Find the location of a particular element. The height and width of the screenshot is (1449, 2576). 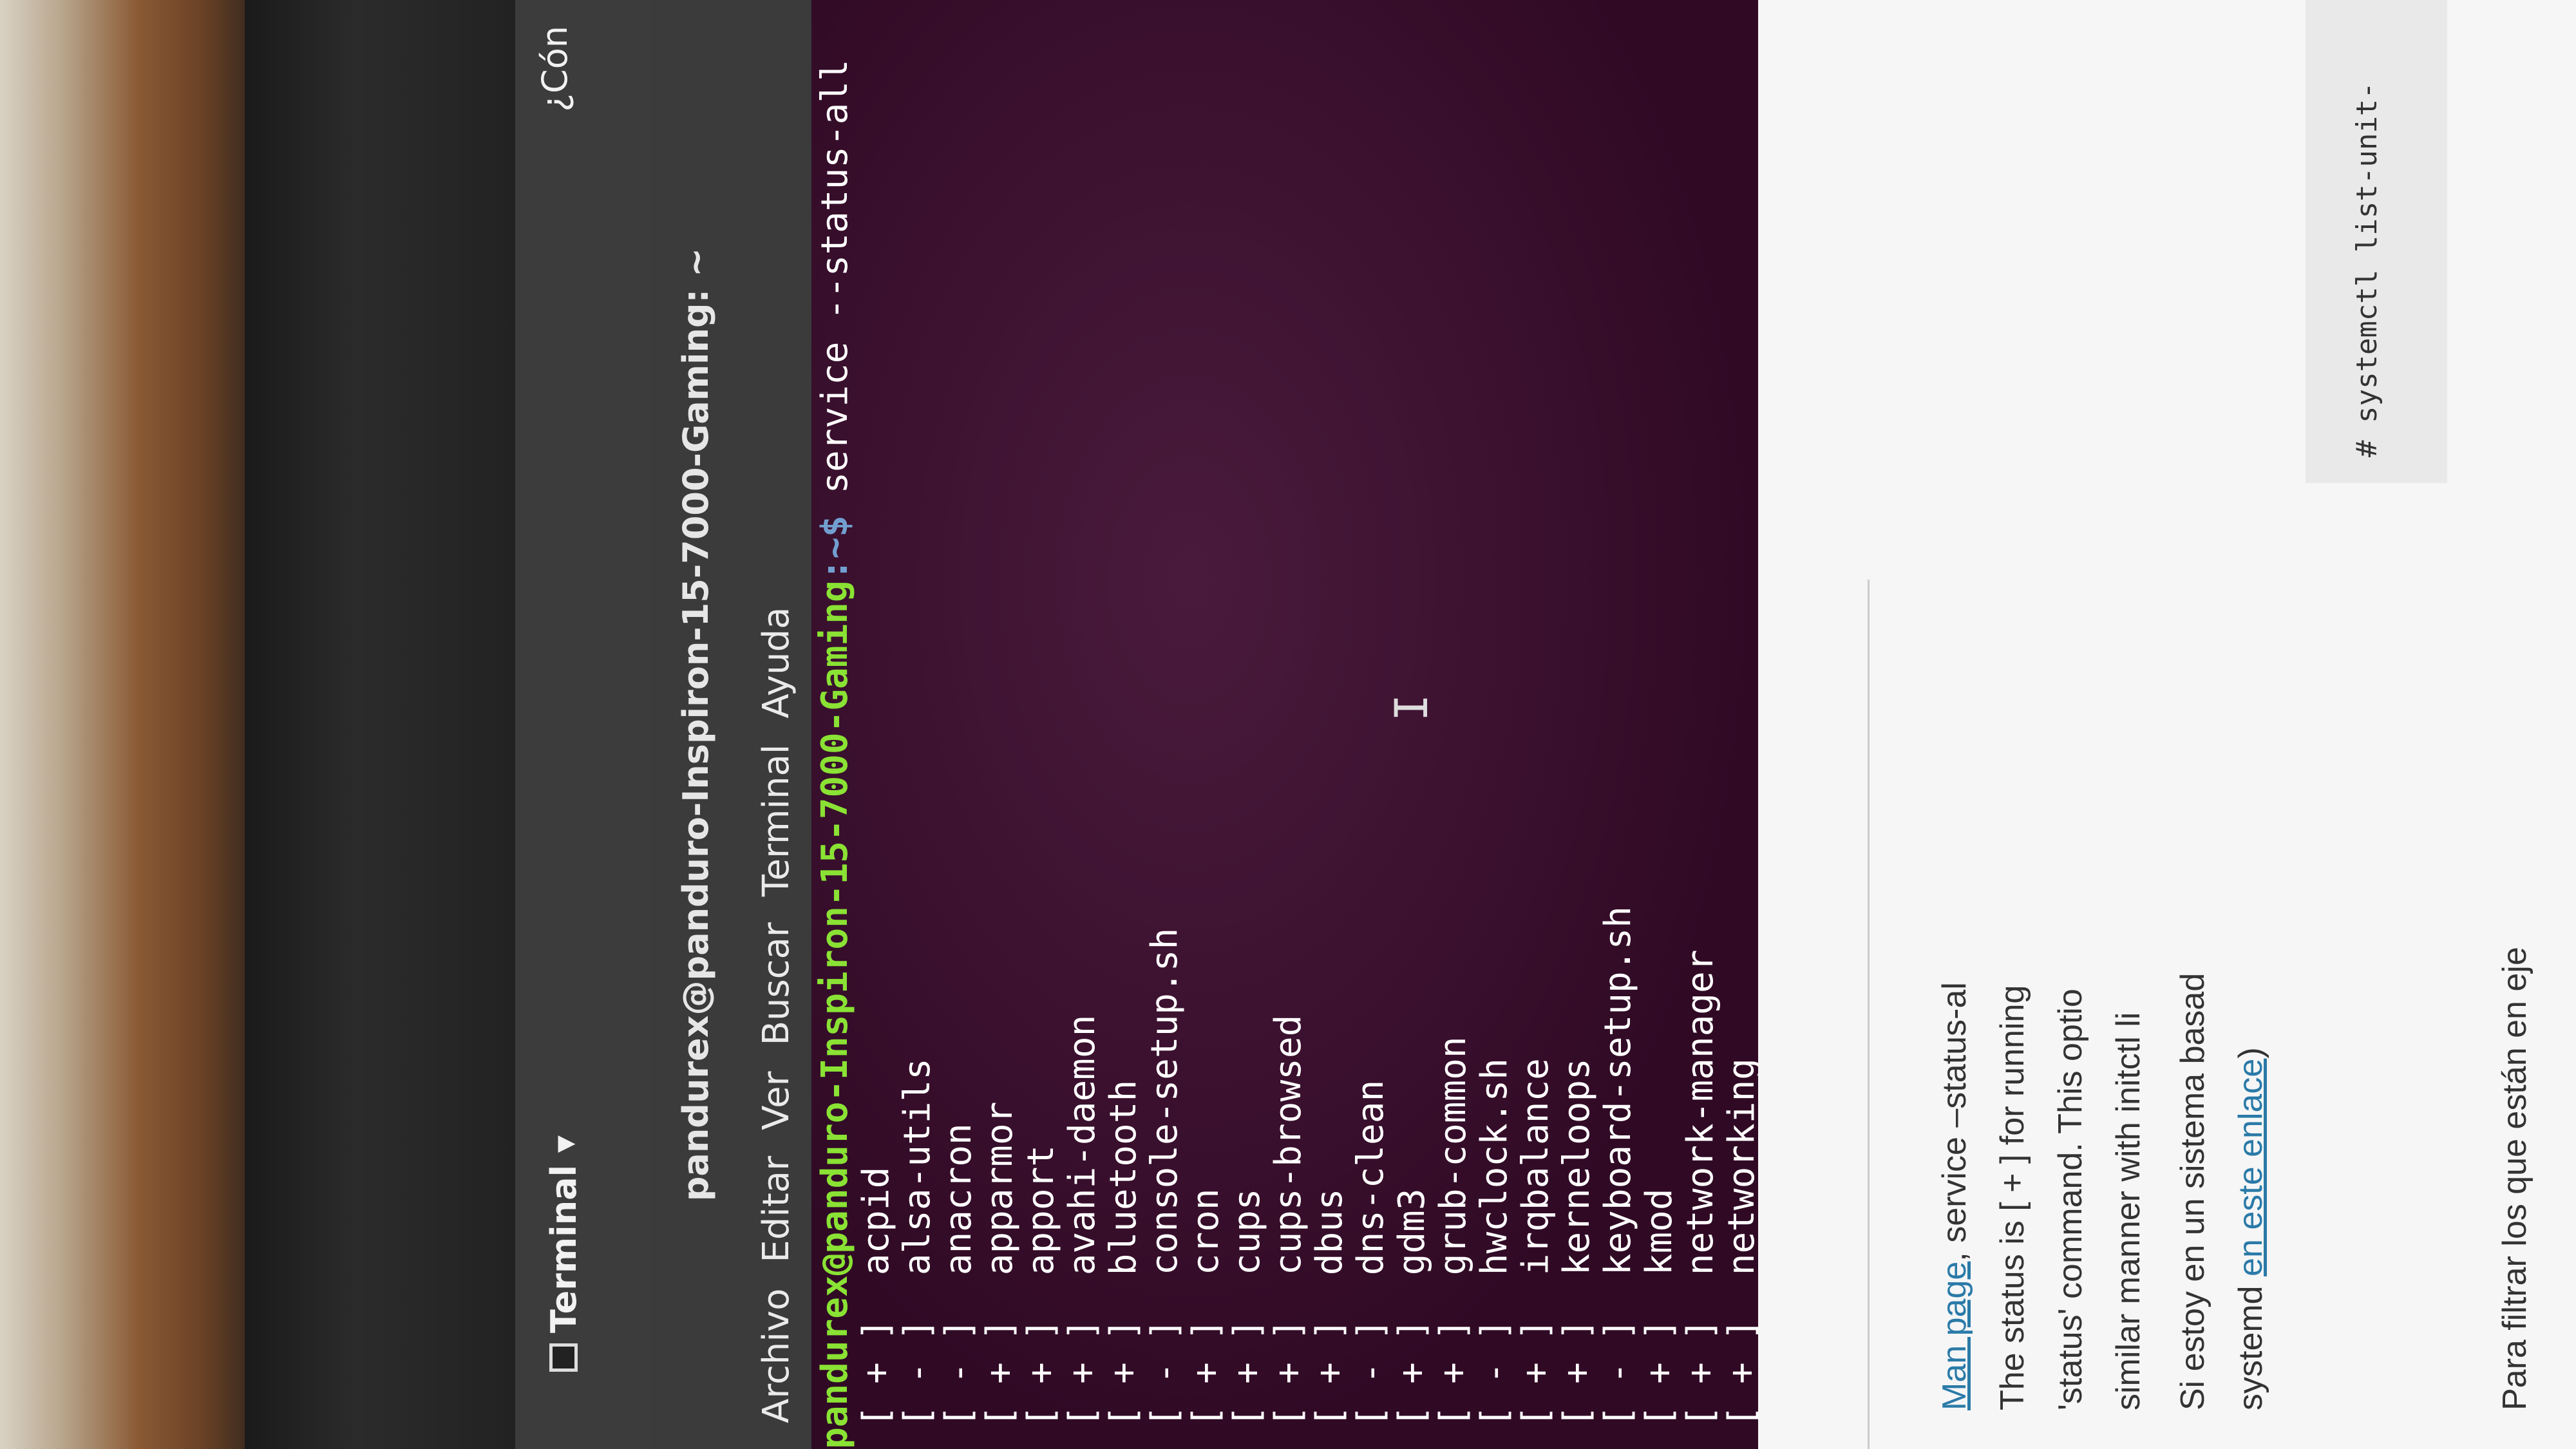

menu-ayuda: Ayuda is located at coordinates (776, 663).